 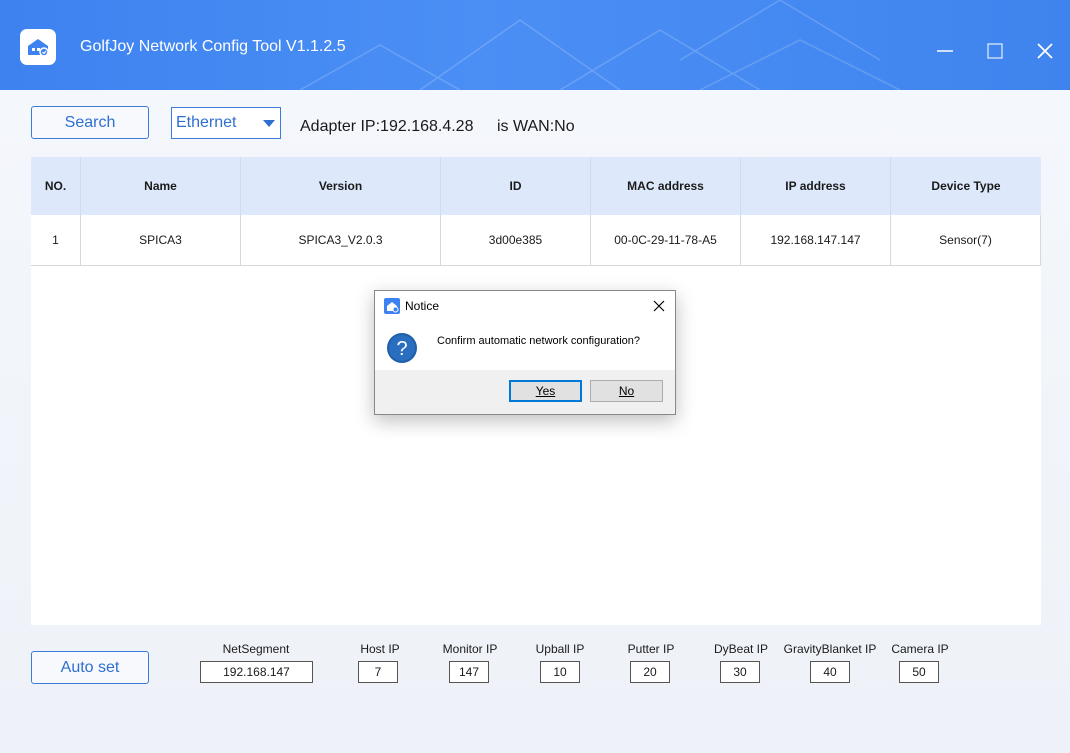 What do you see at coordinates (161, 186) in the screenshot?
I see `col-header-name: Name` at bounding box center [161, 186].